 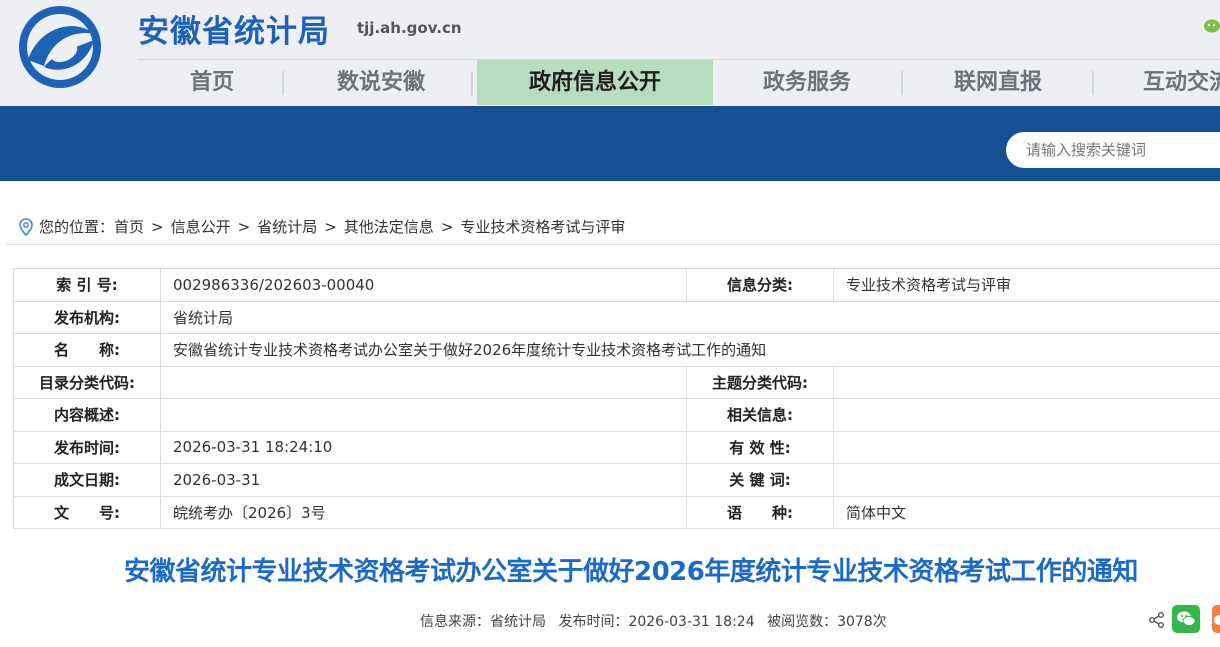 I want to click on breadcrumb-current: 专业技术资格考试与评审, so click(x=542, y=226).